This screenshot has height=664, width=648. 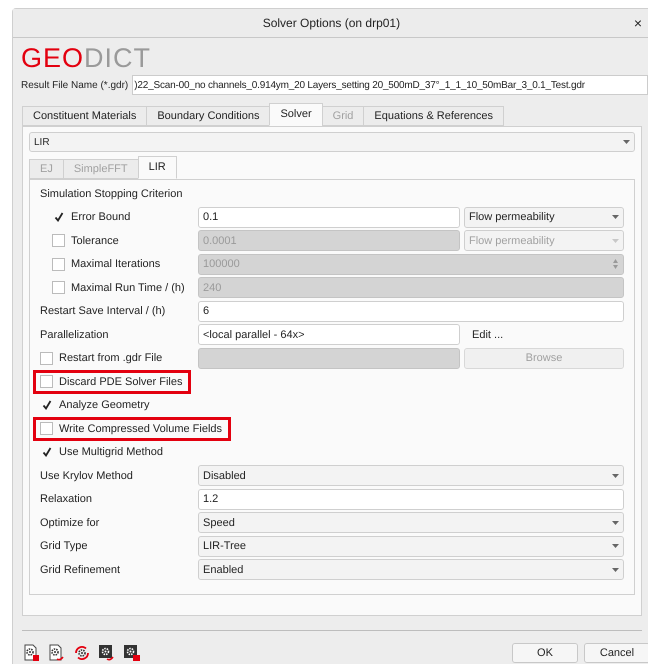 What do you see at coordinates (86, 58) in the screenshot?
I see `logo: GEODICT` at bounding box center [86, 58].